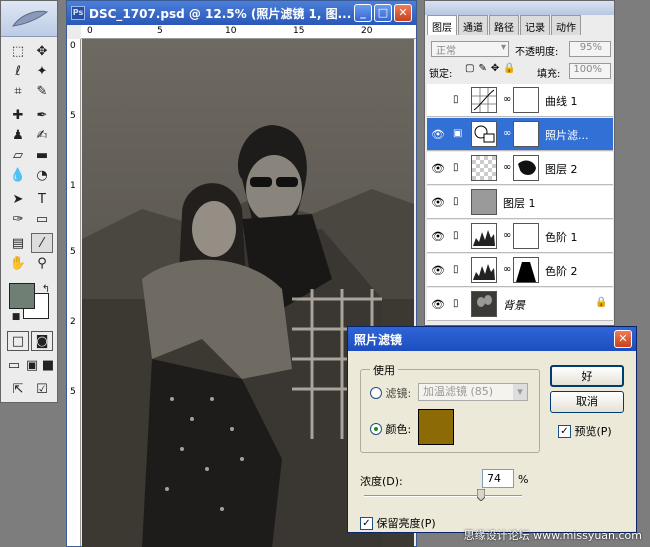 The image size is (650, 547). I want to click on minimize-button: _, so click(363, 13).